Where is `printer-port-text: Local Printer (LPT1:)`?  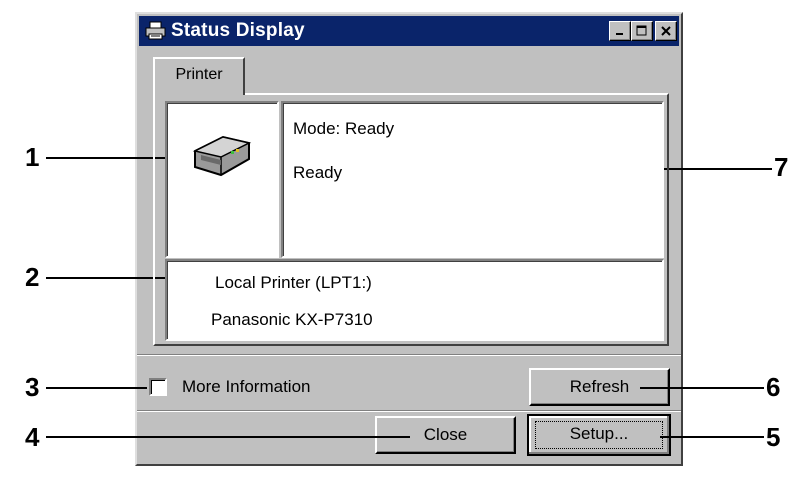 printer-port-text: Local Printer (LPT1:) is located at coordinates (293, 282).